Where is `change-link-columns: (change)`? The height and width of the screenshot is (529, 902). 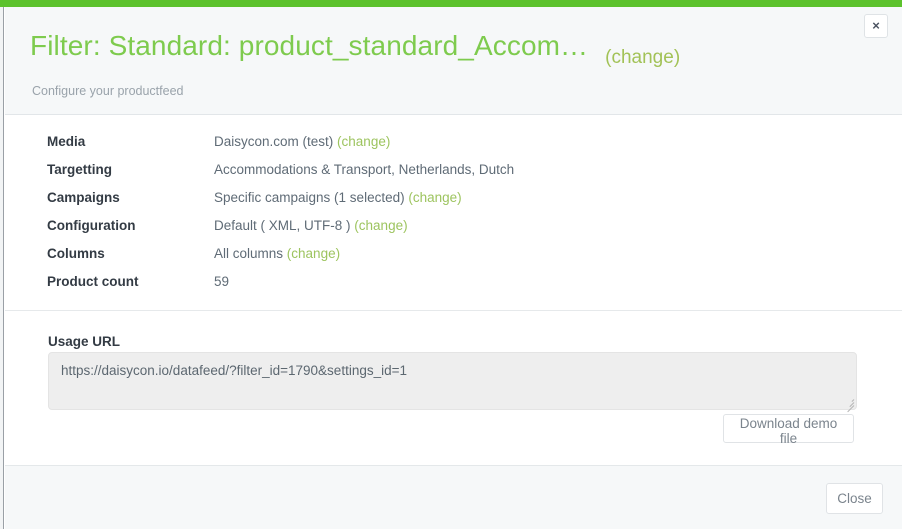
change-link-columns: (change) is located at coordinates (313, 253).